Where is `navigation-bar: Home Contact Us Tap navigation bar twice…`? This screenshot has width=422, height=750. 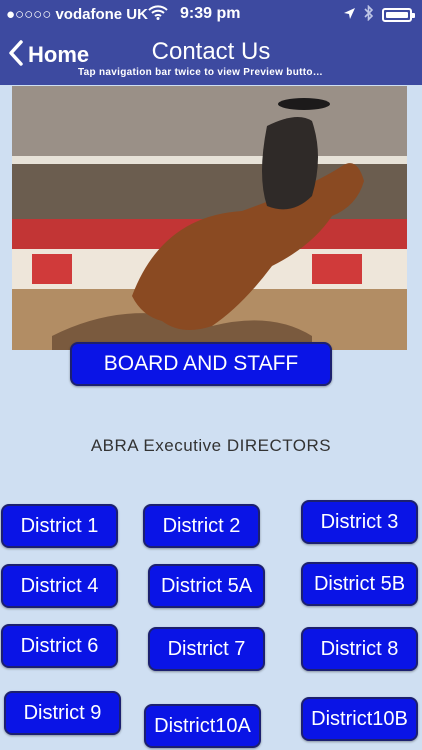 navigation-bar: Home Contact Us Tap navigation bar twice… is located at coordinates (211, 57).